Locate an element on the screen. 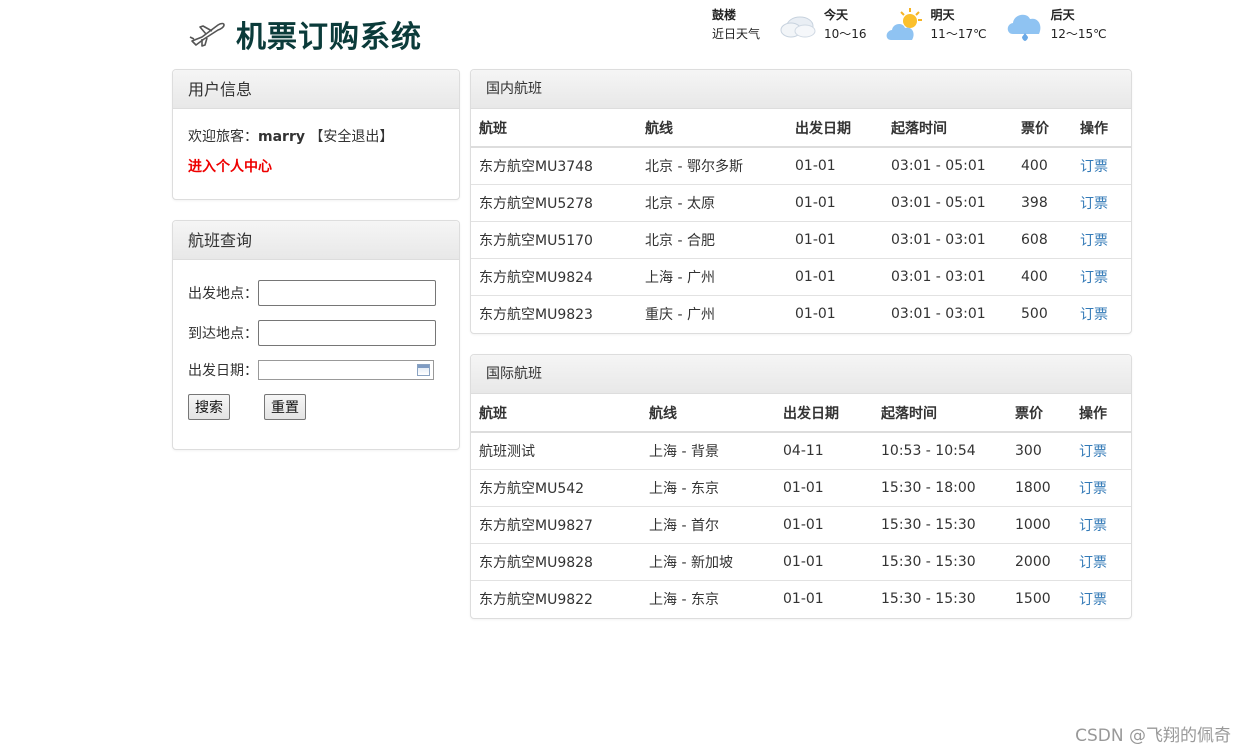 The image size is (1247, 752). price-cell: 1800 is located at coordinates (1039, 487).